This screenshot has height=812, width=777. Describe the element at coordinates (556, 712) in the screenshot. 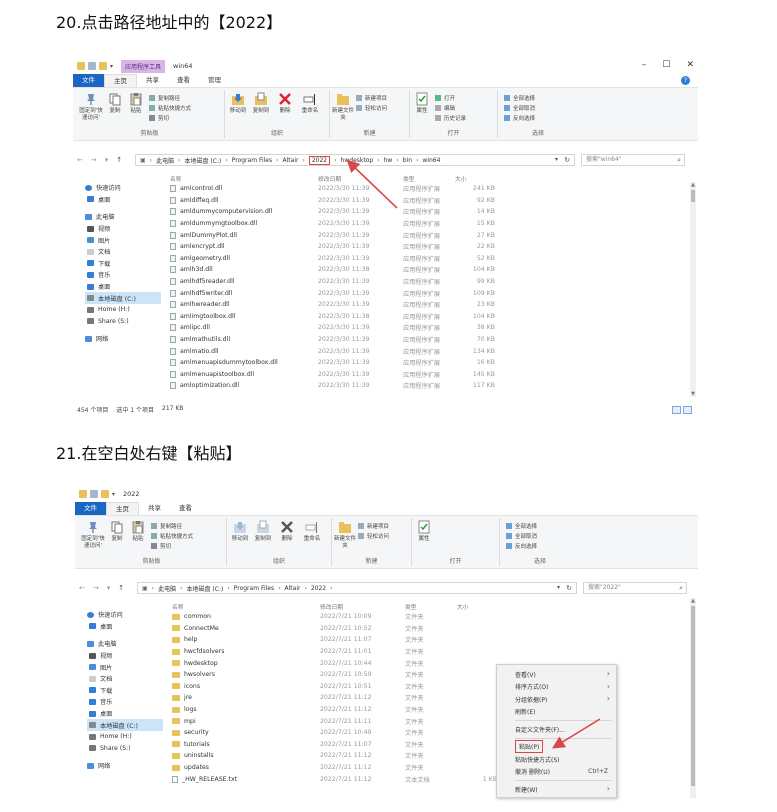

I see `context-menu-refresh: 刷新(E)` at that location.